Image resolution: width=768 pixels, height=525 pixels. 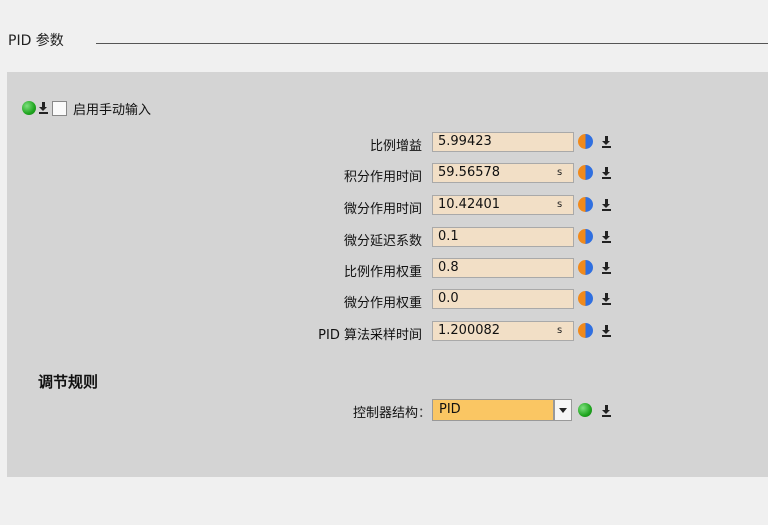 I want to click on manual-input-checkbox, so click(x=59, y=108).